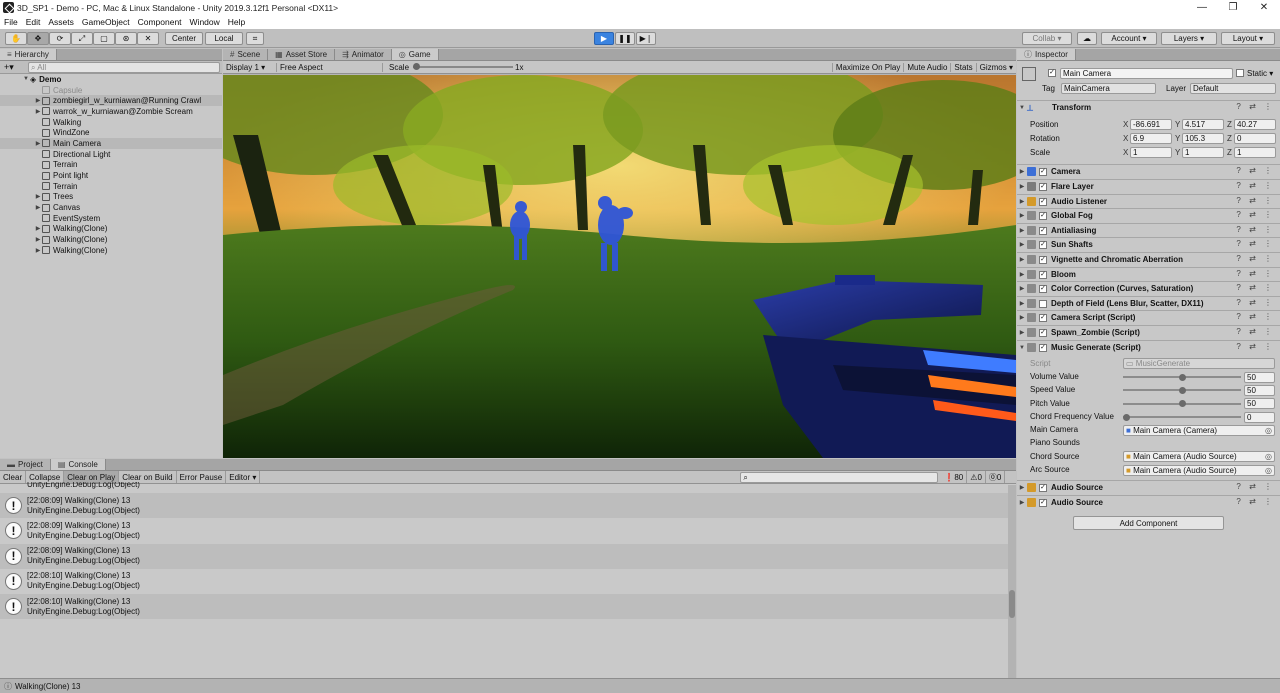 This screenshot has height=693, width=1280. Describe the element at coordinates (224, 38) in the screenshot. I see `pivot-local-button: Local` at that location.